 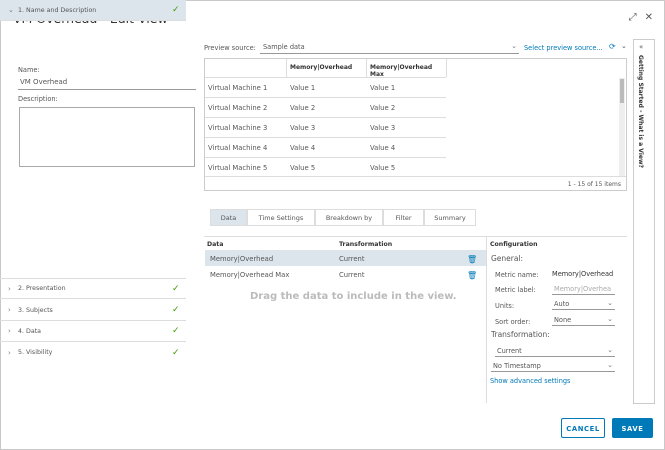 I want to click on step-name-description: ⌄ 1. Name and Description ✓, so click(x=93, y=10).